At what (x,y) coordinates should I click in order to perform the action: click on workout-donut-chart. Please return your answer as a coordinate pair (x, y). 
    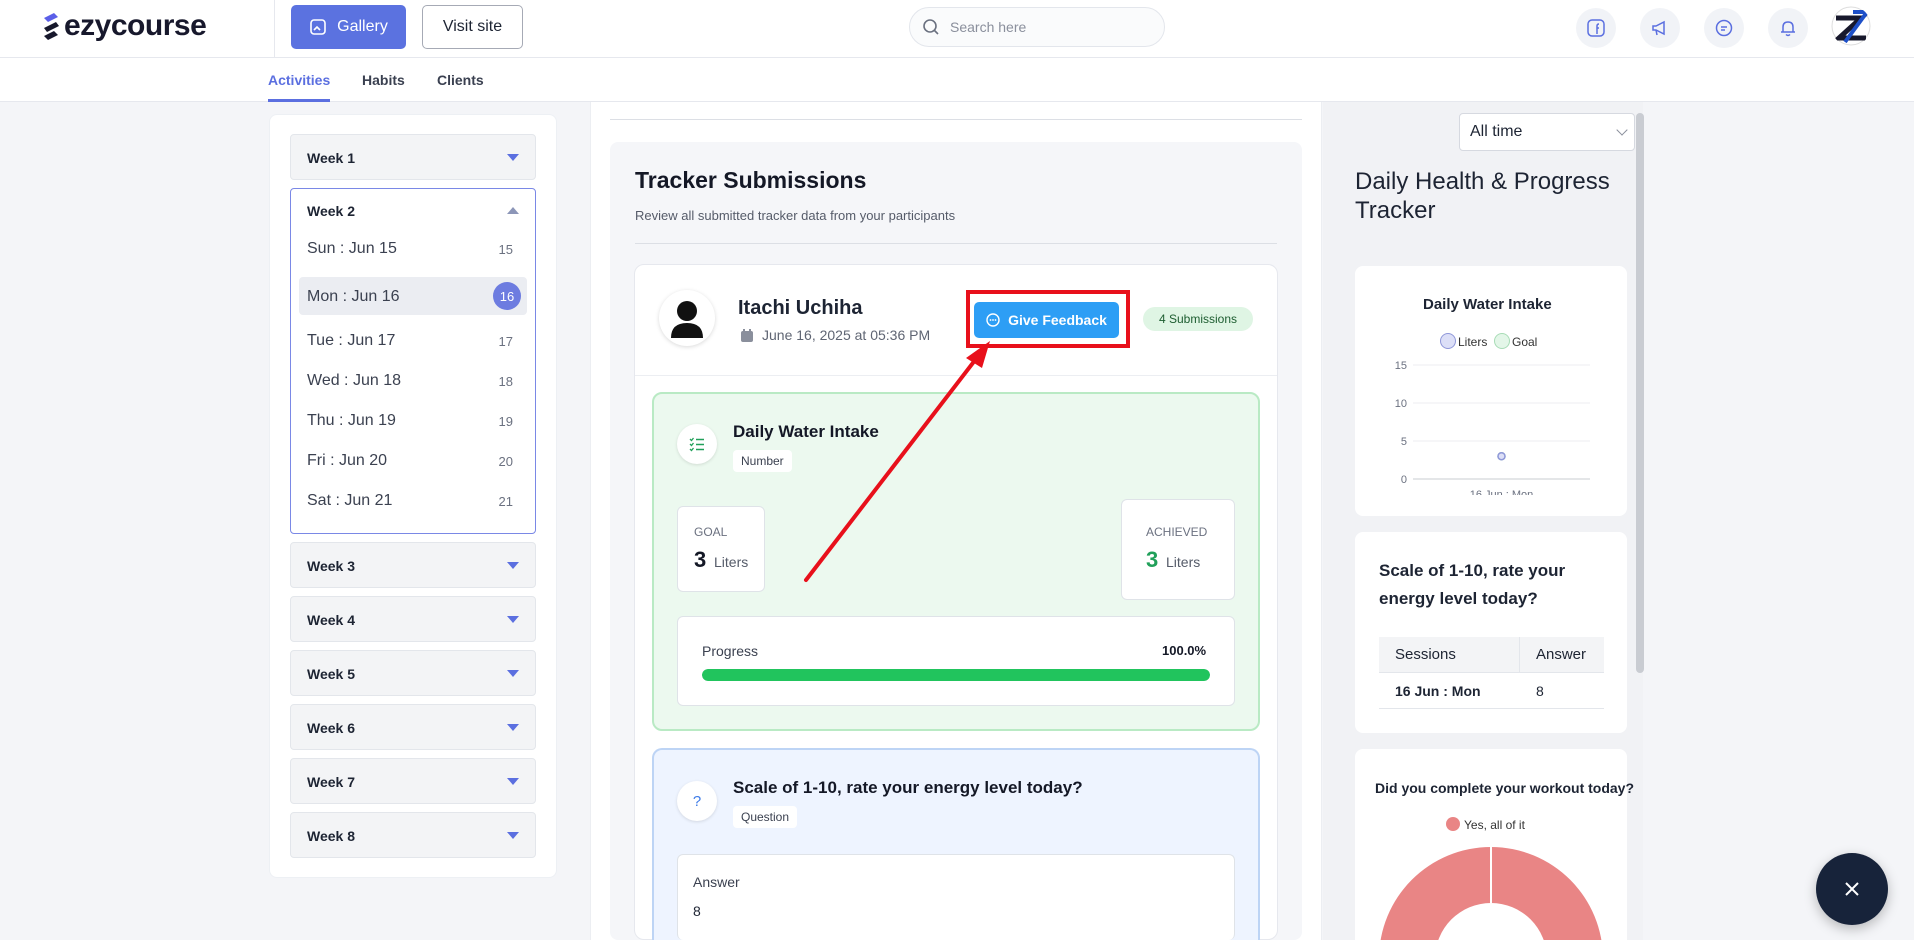
    Looking at the image, I should click on (1491, 893).